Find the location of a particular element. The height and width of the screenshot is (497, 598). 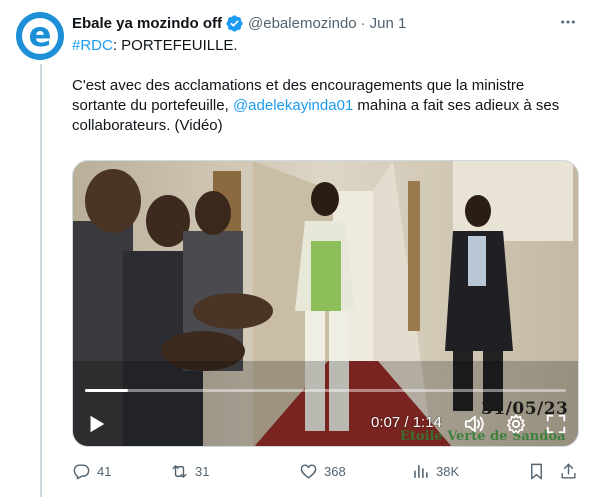

hashtag-link: #RDC is located at coordinates (92, 45).